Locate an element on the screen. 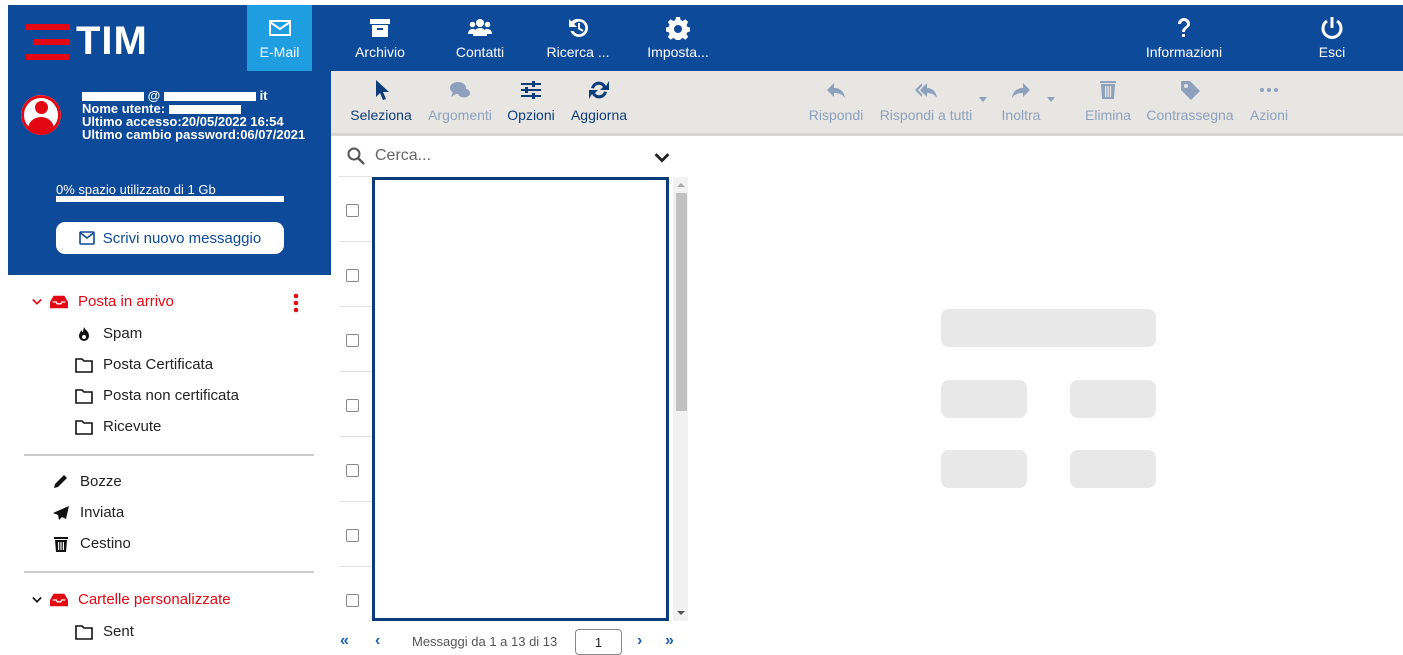 The width and height of the screenshot is (1403, 655). cursor-pointer-icon is located at coordinates (382, 90).